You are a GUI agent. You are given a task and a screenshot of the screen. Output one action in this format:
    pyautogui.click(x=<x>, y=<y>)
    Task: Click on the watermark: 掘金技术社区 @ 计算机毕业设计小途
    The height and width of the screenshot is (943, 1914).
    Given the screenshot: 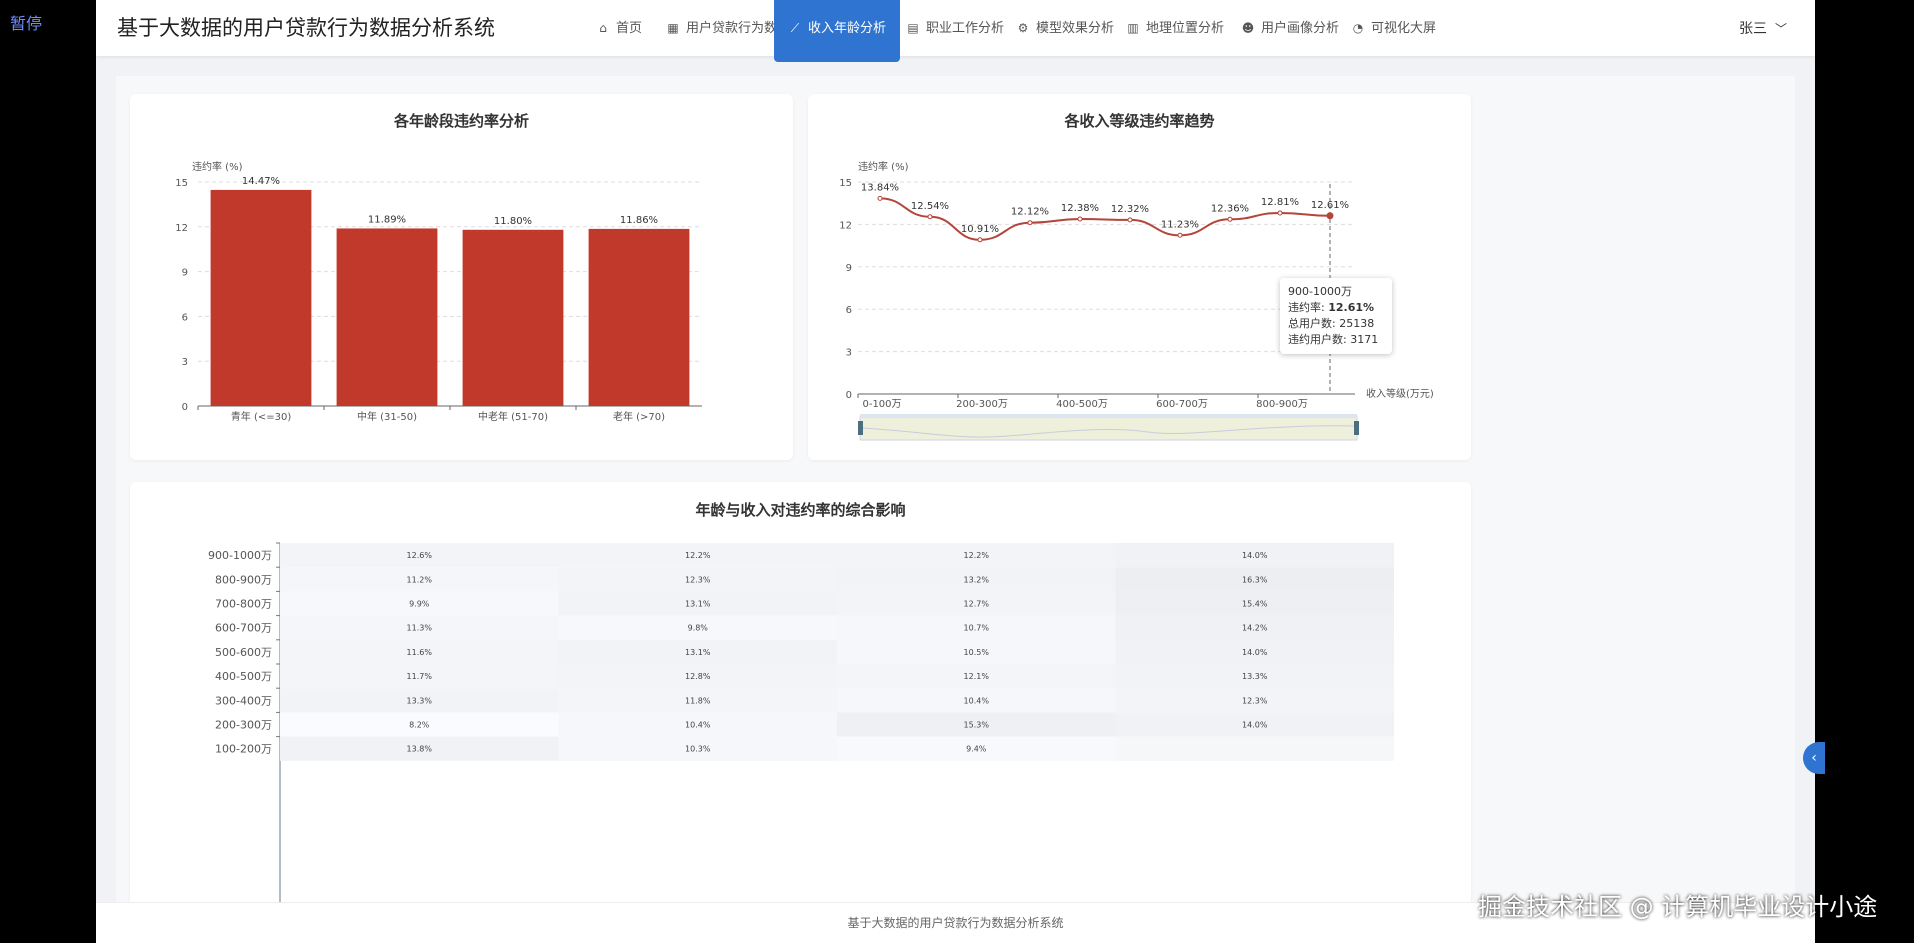 What is the action you would take?
    pyautogui.click(x=1678, y=907)
    